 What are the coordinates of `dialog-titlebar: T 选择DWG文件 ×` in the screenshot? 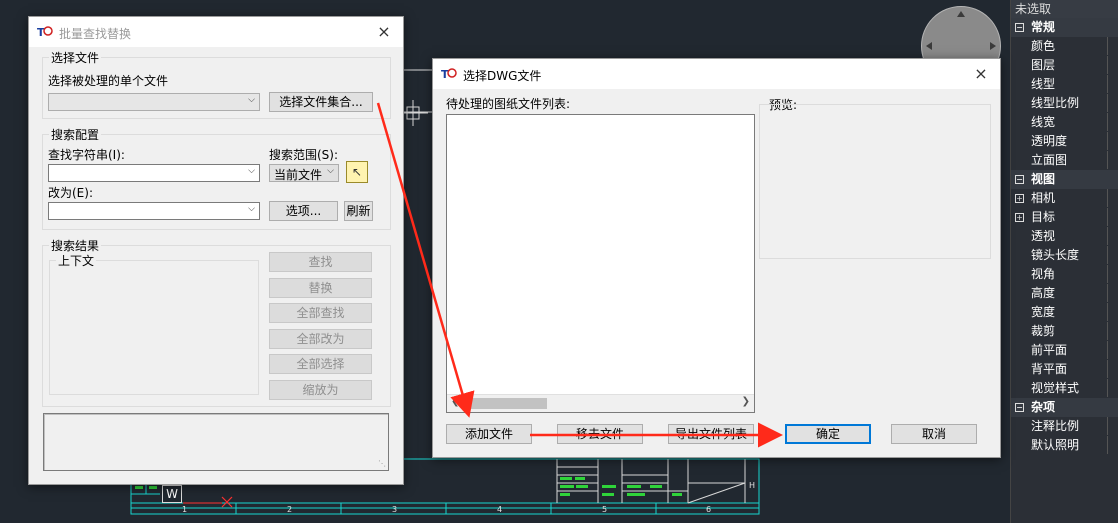 It's located at (716, 74).